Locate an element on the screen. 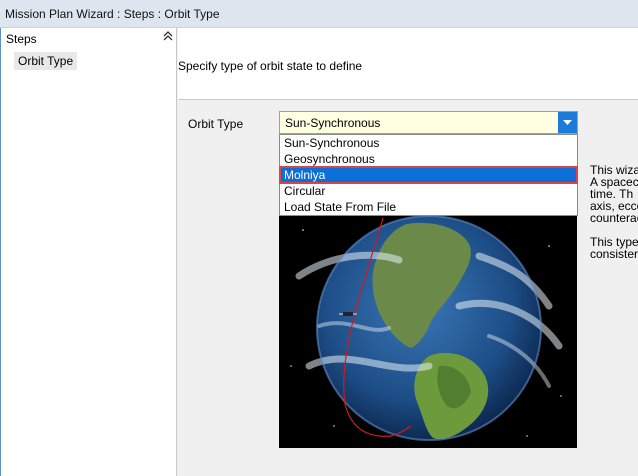 The height and width of the screenshot is (476, 638). steps-header: Steps is located at coordinates (21, 39).